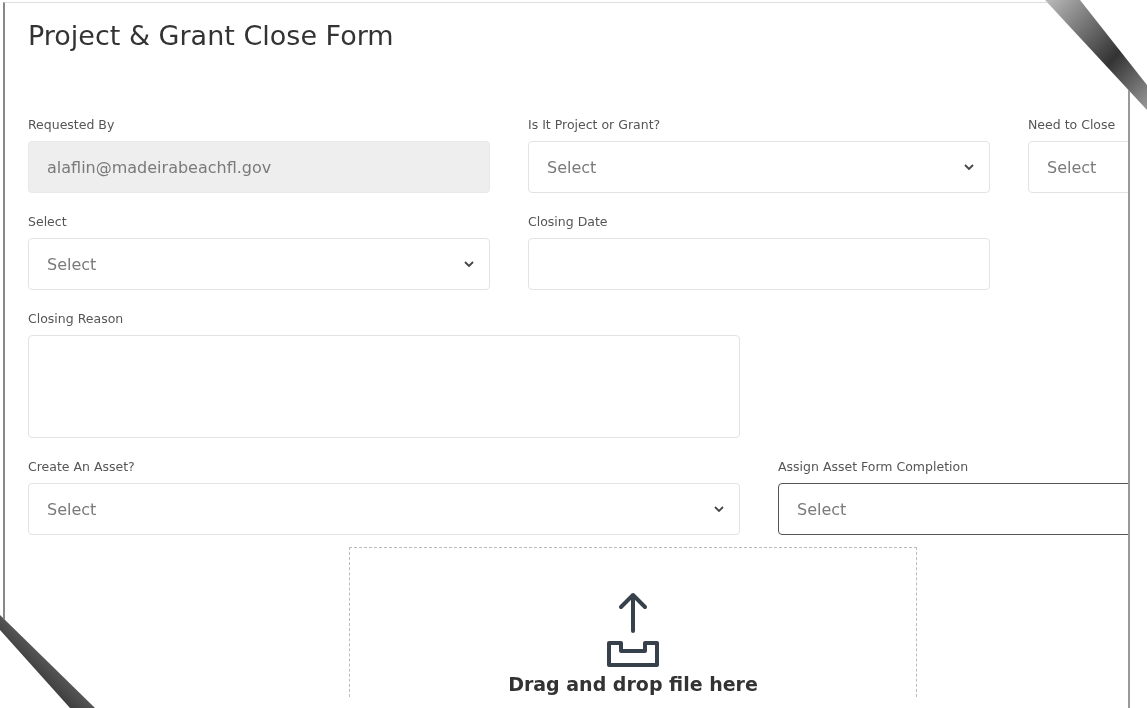 This screenshot has height=708, width=1147. Describe the element at coordinates (633, 684) in the screenshot. I see `dropzone-text: Drag and drop file here` at that location.